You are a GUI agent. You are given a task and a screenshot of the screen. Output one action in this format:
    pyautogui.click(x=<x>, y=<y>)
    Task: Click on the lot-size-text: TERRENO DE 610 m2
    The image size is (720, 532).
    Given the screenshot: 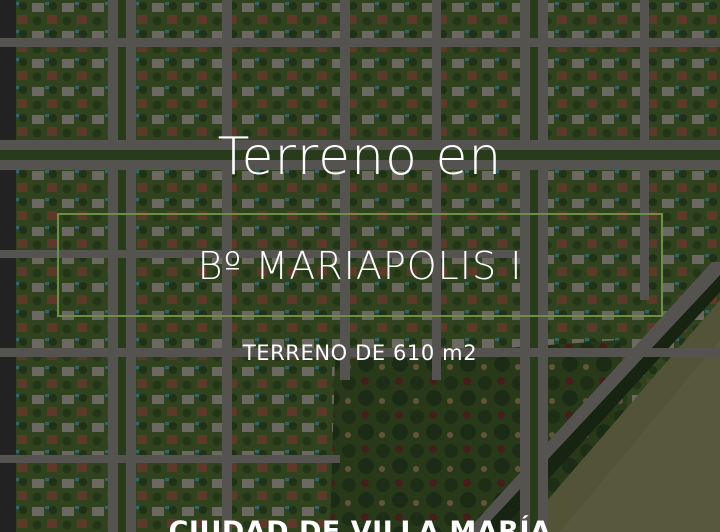 What is the action you would take?
    pyautogui.click(x=360, y=353)
    